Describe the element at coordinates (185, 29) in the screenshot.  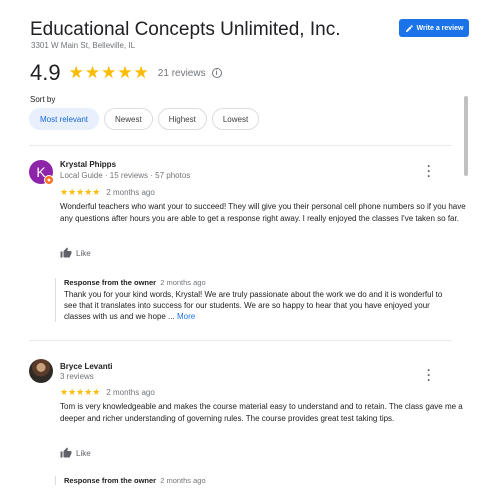
I see `business-name: Educational Concepts Unlimited, Inc.` at that location.